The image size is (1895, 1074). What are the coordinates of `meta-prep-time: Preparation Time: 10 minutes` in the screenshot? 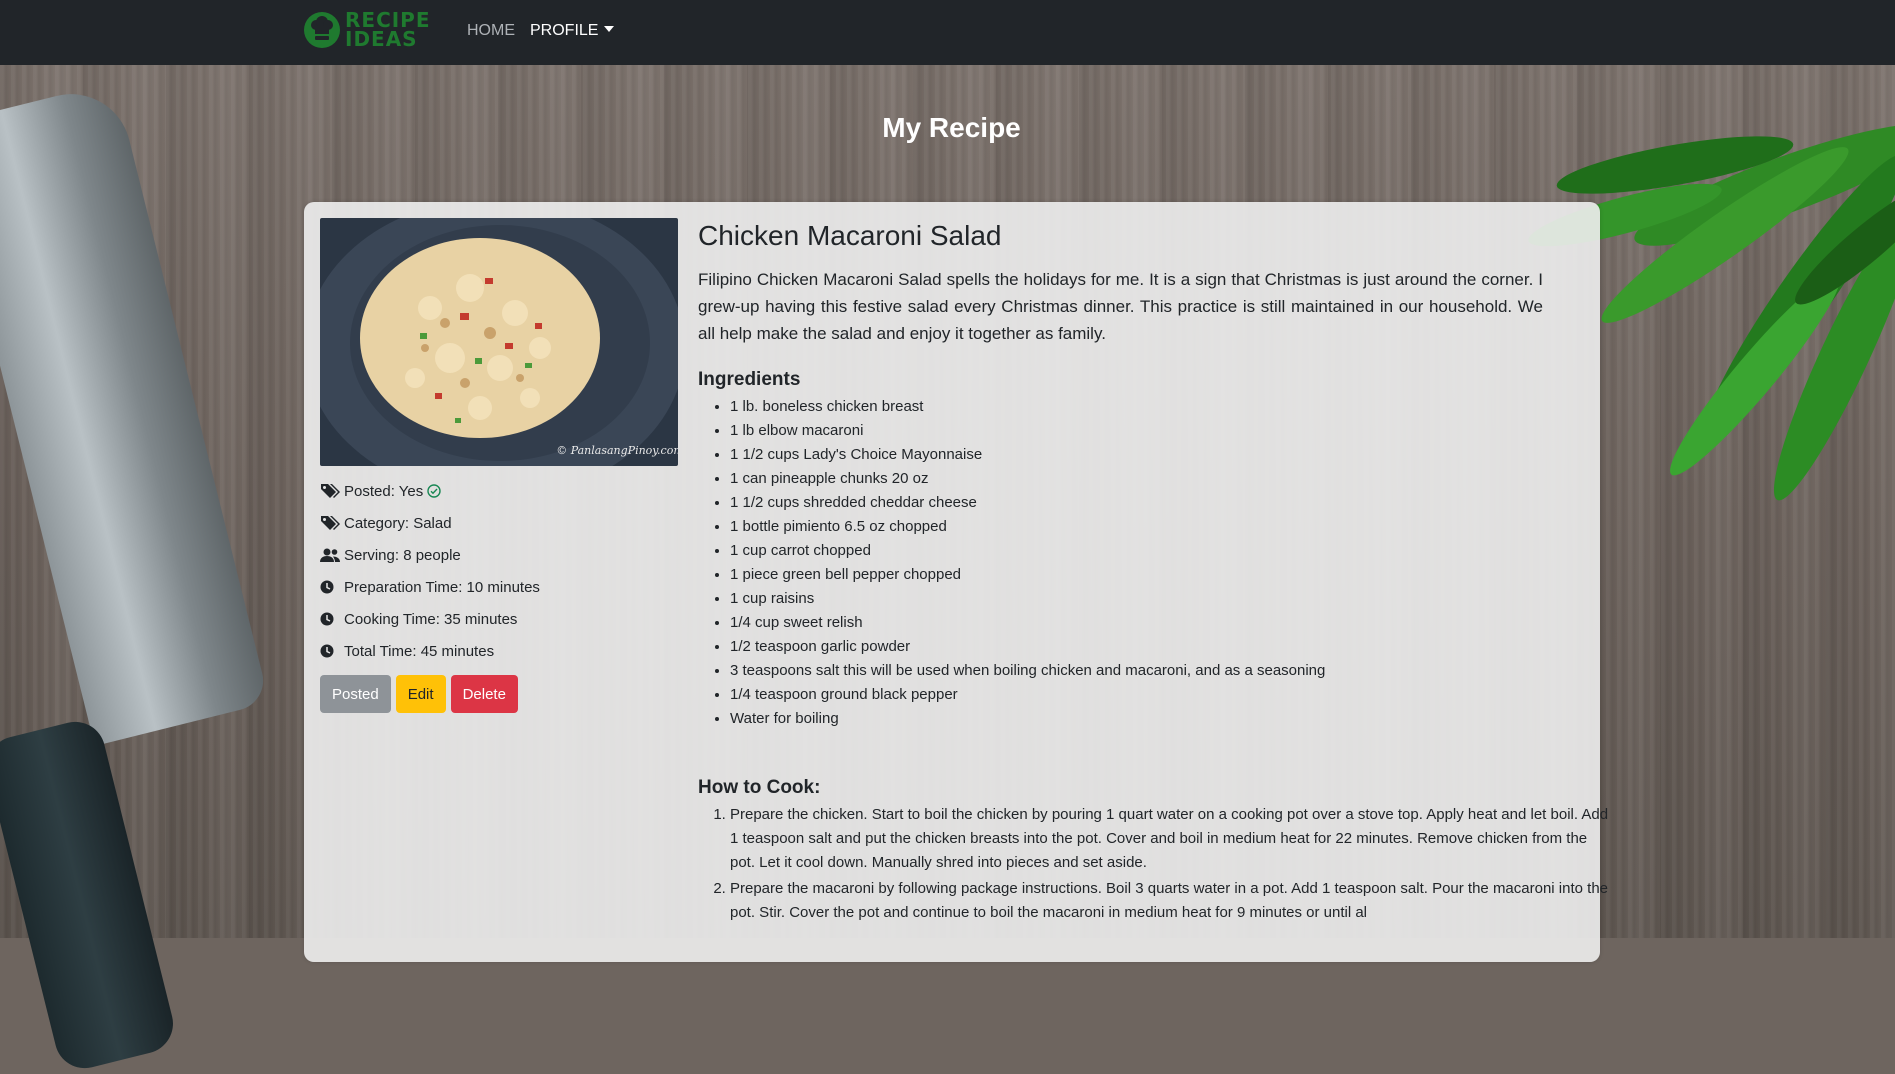 It's located at (500, 587).